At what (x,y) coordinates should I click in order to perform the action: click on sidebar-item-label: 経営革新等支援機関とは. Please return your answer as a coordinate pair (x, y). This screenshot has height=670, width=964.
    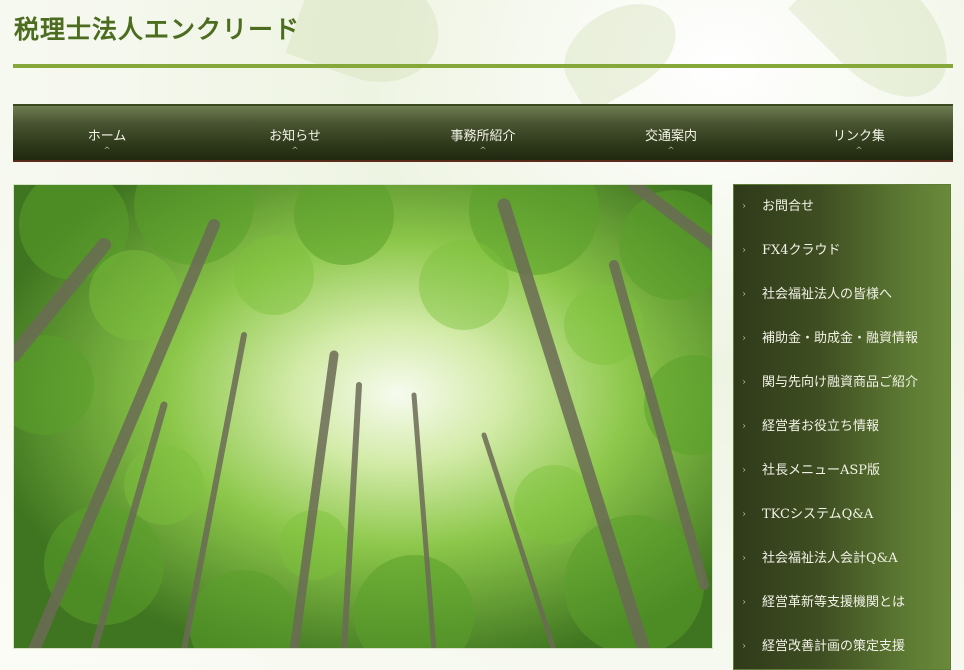
    Looking at the image, I should click on (834, 602).